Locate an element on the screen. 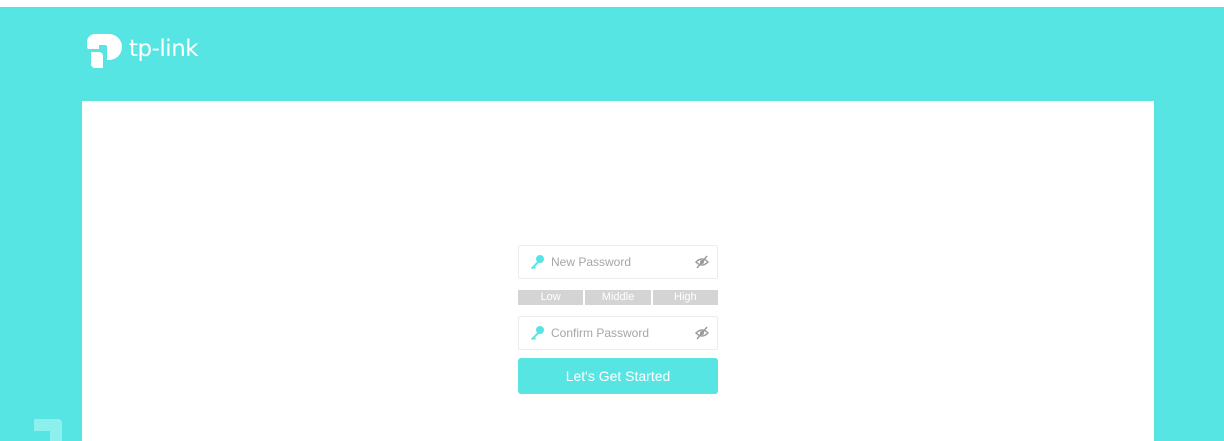 The height and width of the screenshot is (441, 1224). brand-logo: tp-link is located at coordinates (141, 50).